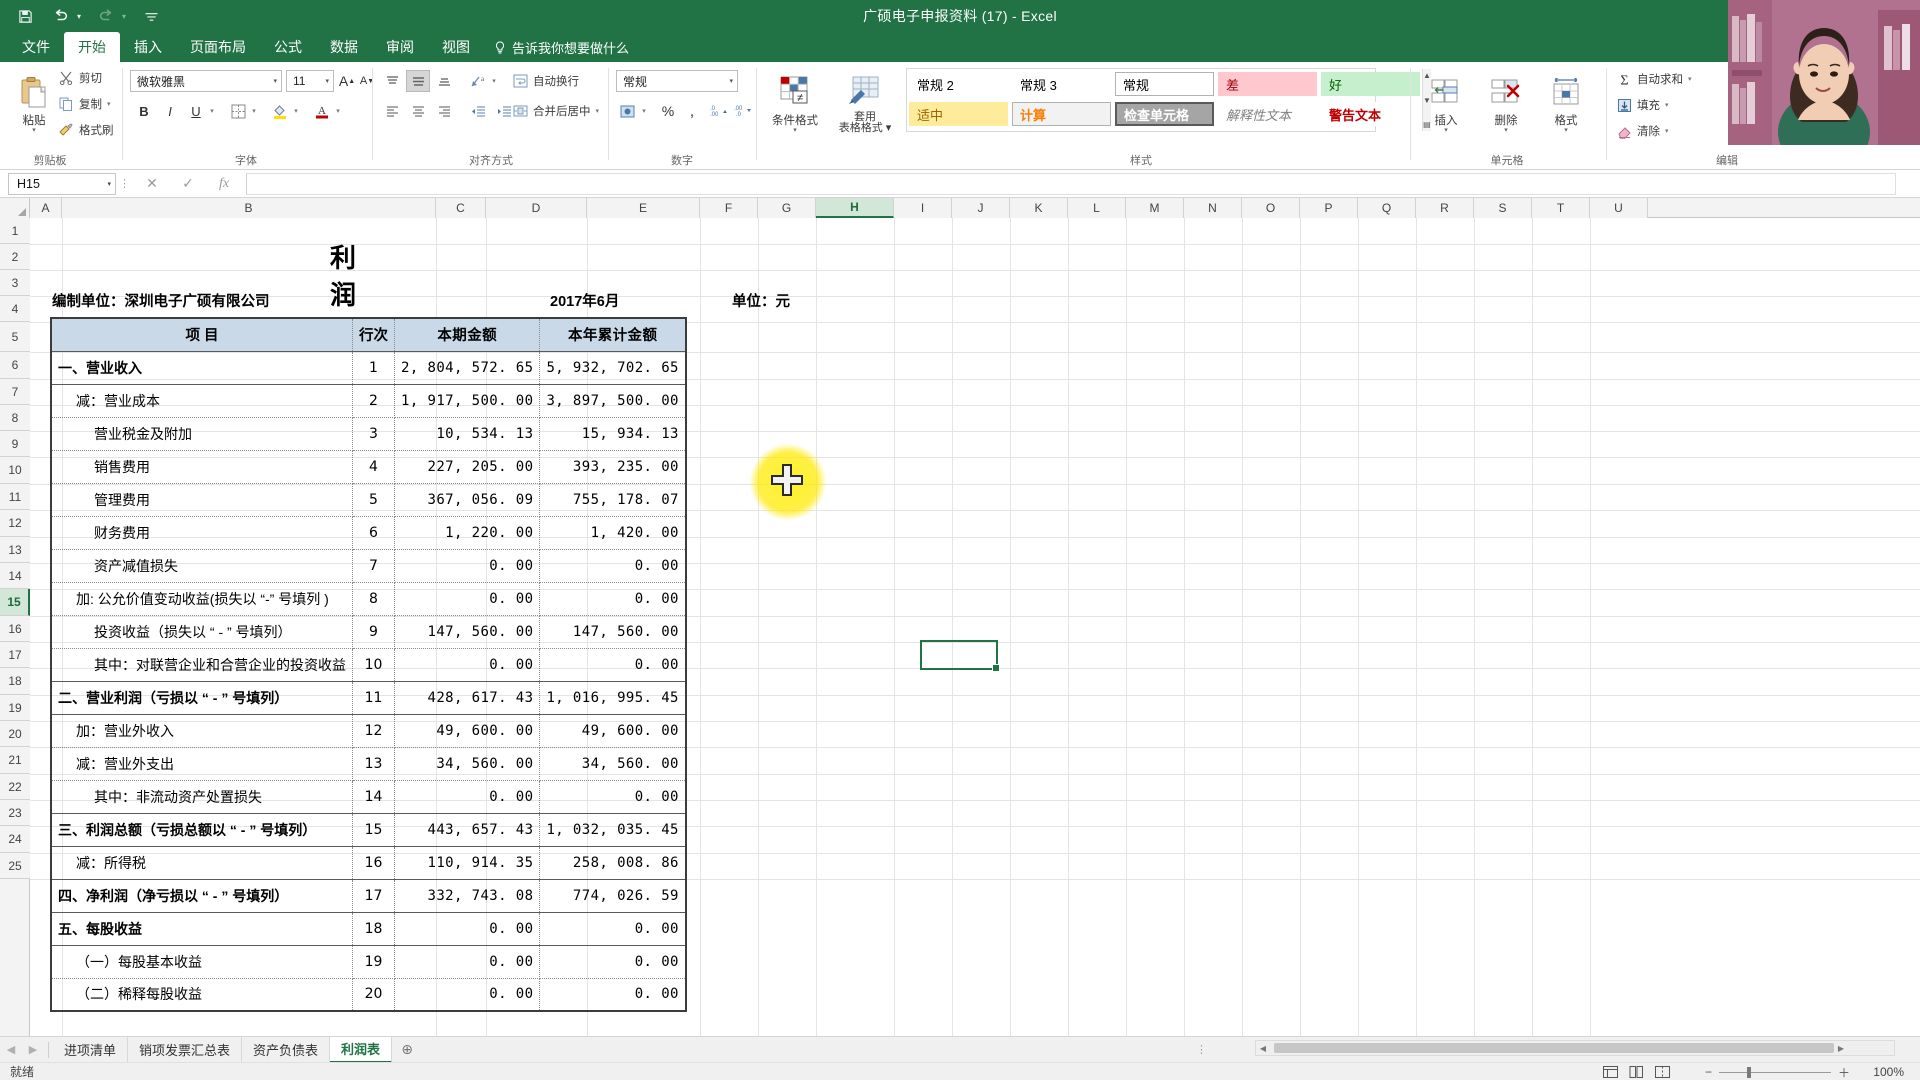 The image size is (1920, 1080). What do you see at coordinates (368, 466) in the screenshot?
I see `table-row: 销售费用 4 227, 205. 00 393, 235. 00` at bounding box center [368, 466].